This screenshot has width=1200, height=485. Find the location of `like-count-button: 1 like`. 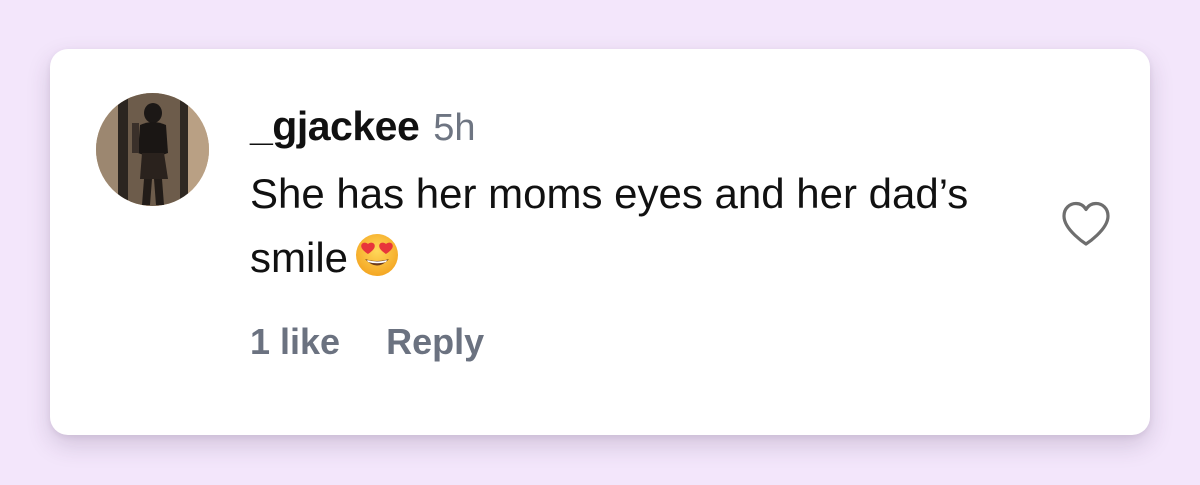

like-count-button: 1 like is located at coordinates (295, 342).